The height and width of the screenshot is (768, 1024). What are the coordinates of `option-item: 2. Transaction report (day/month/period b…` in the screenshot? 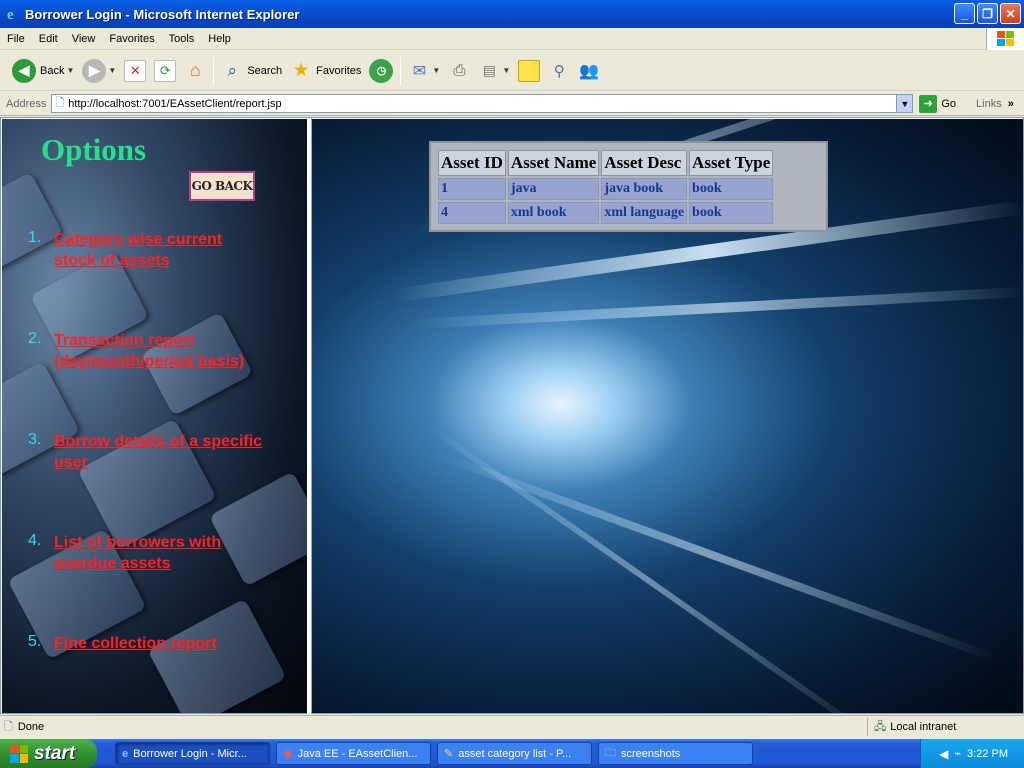 It's located at (163, 351).